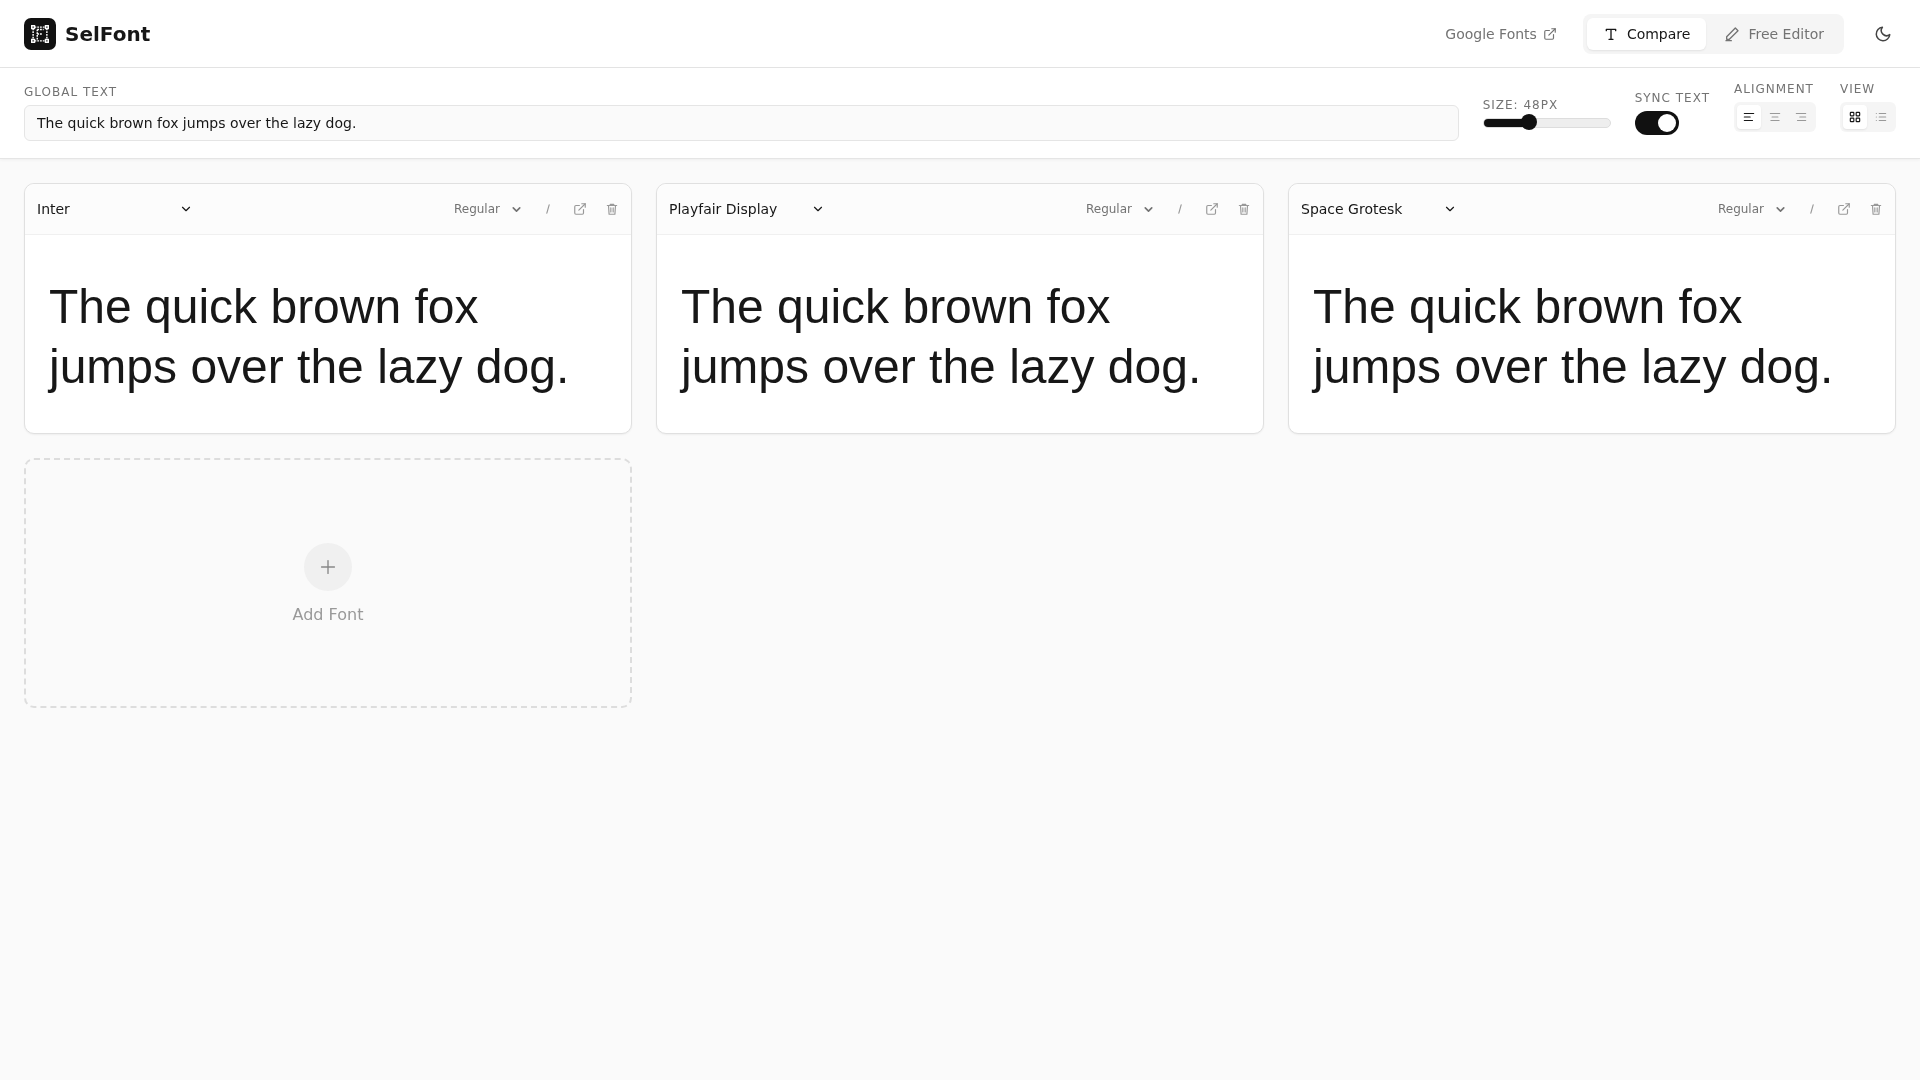  I want to click on global-text-label: GLOBAL TEXT, so click(71, 92).